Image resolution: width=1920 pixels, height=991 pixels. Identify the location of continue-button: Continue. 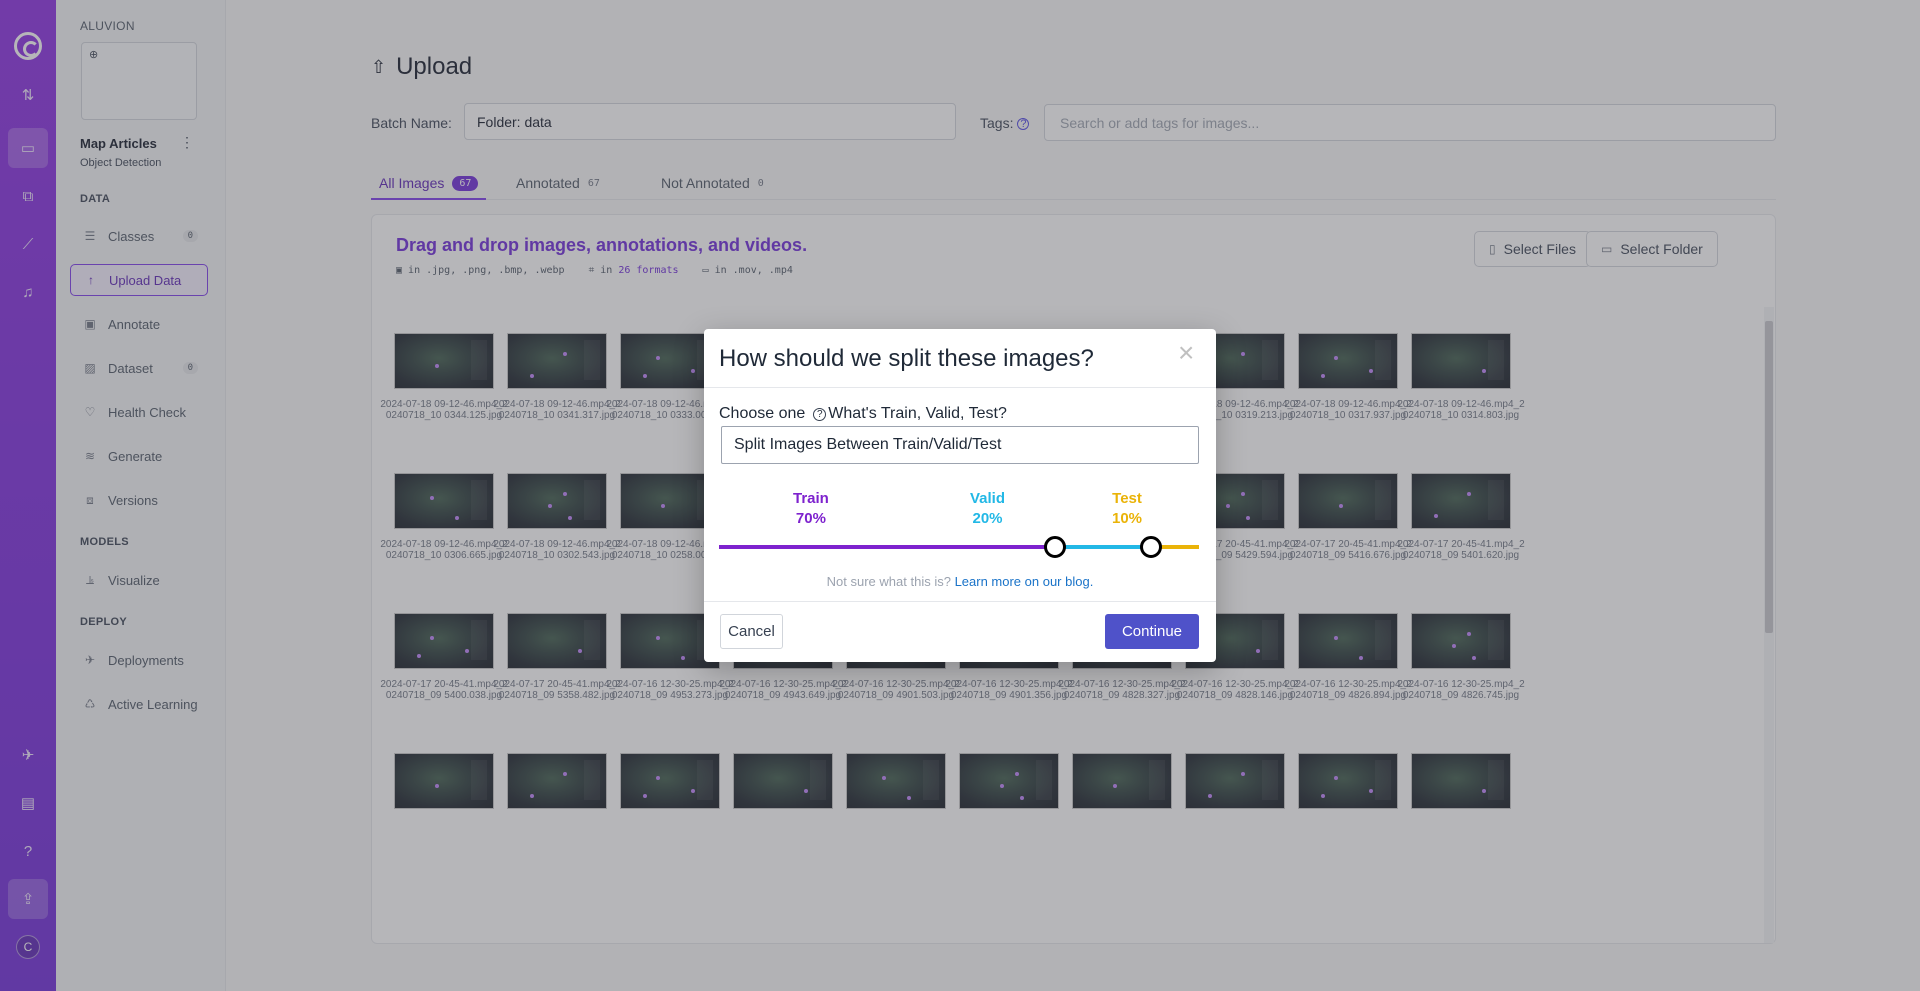
(1152, 631).